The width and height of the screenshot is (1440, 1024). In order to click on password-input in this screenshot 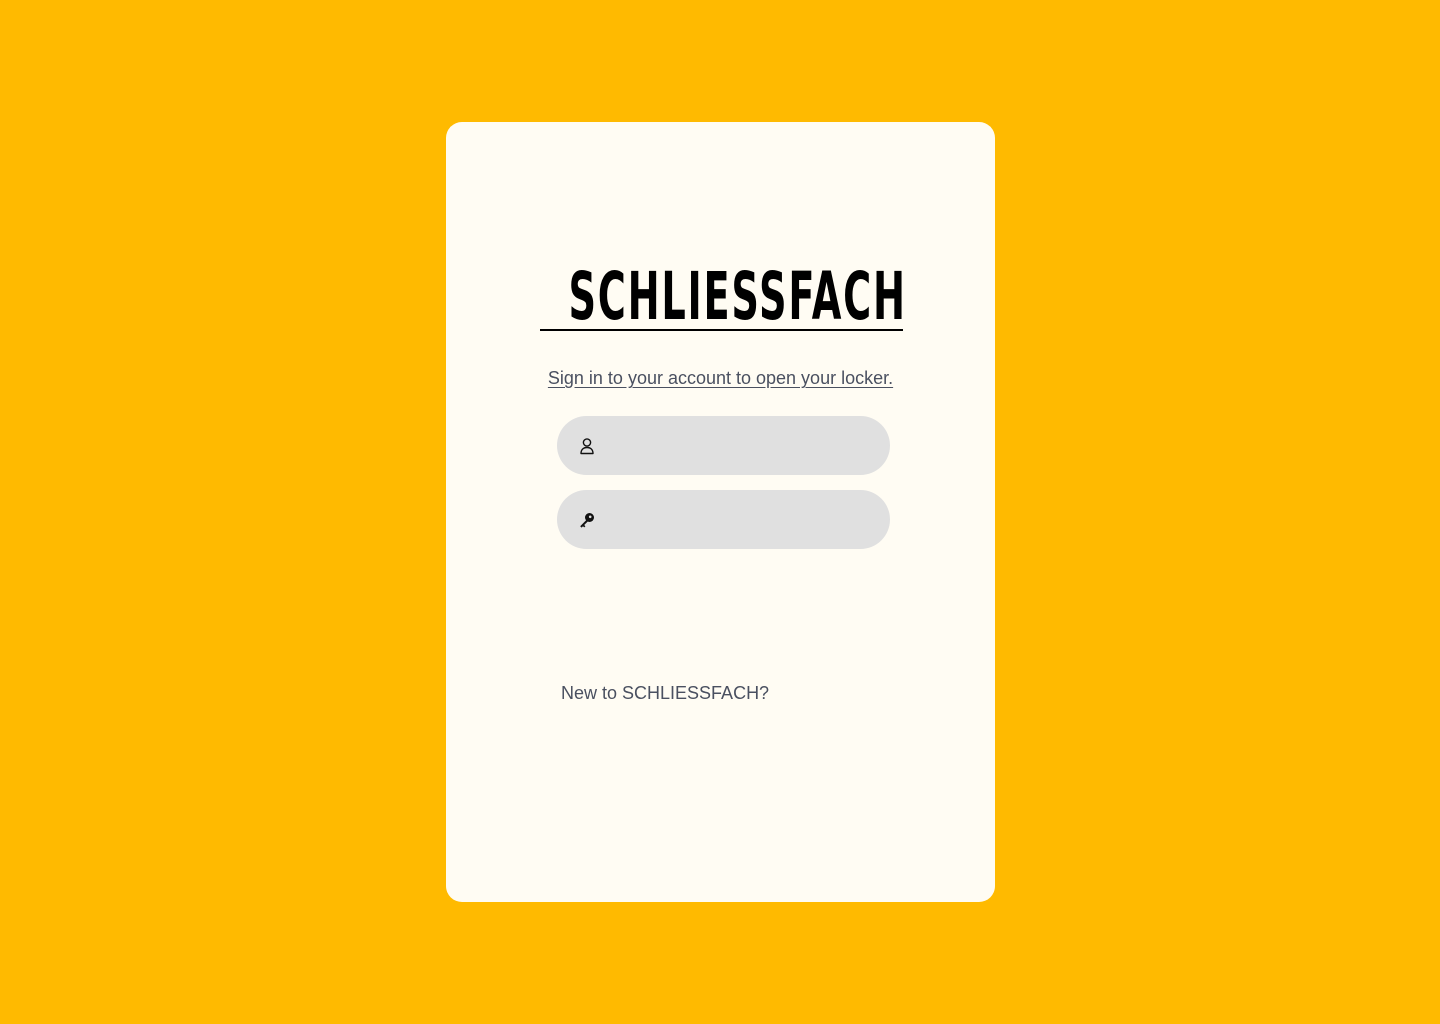, I will do `click(743, 519)`.